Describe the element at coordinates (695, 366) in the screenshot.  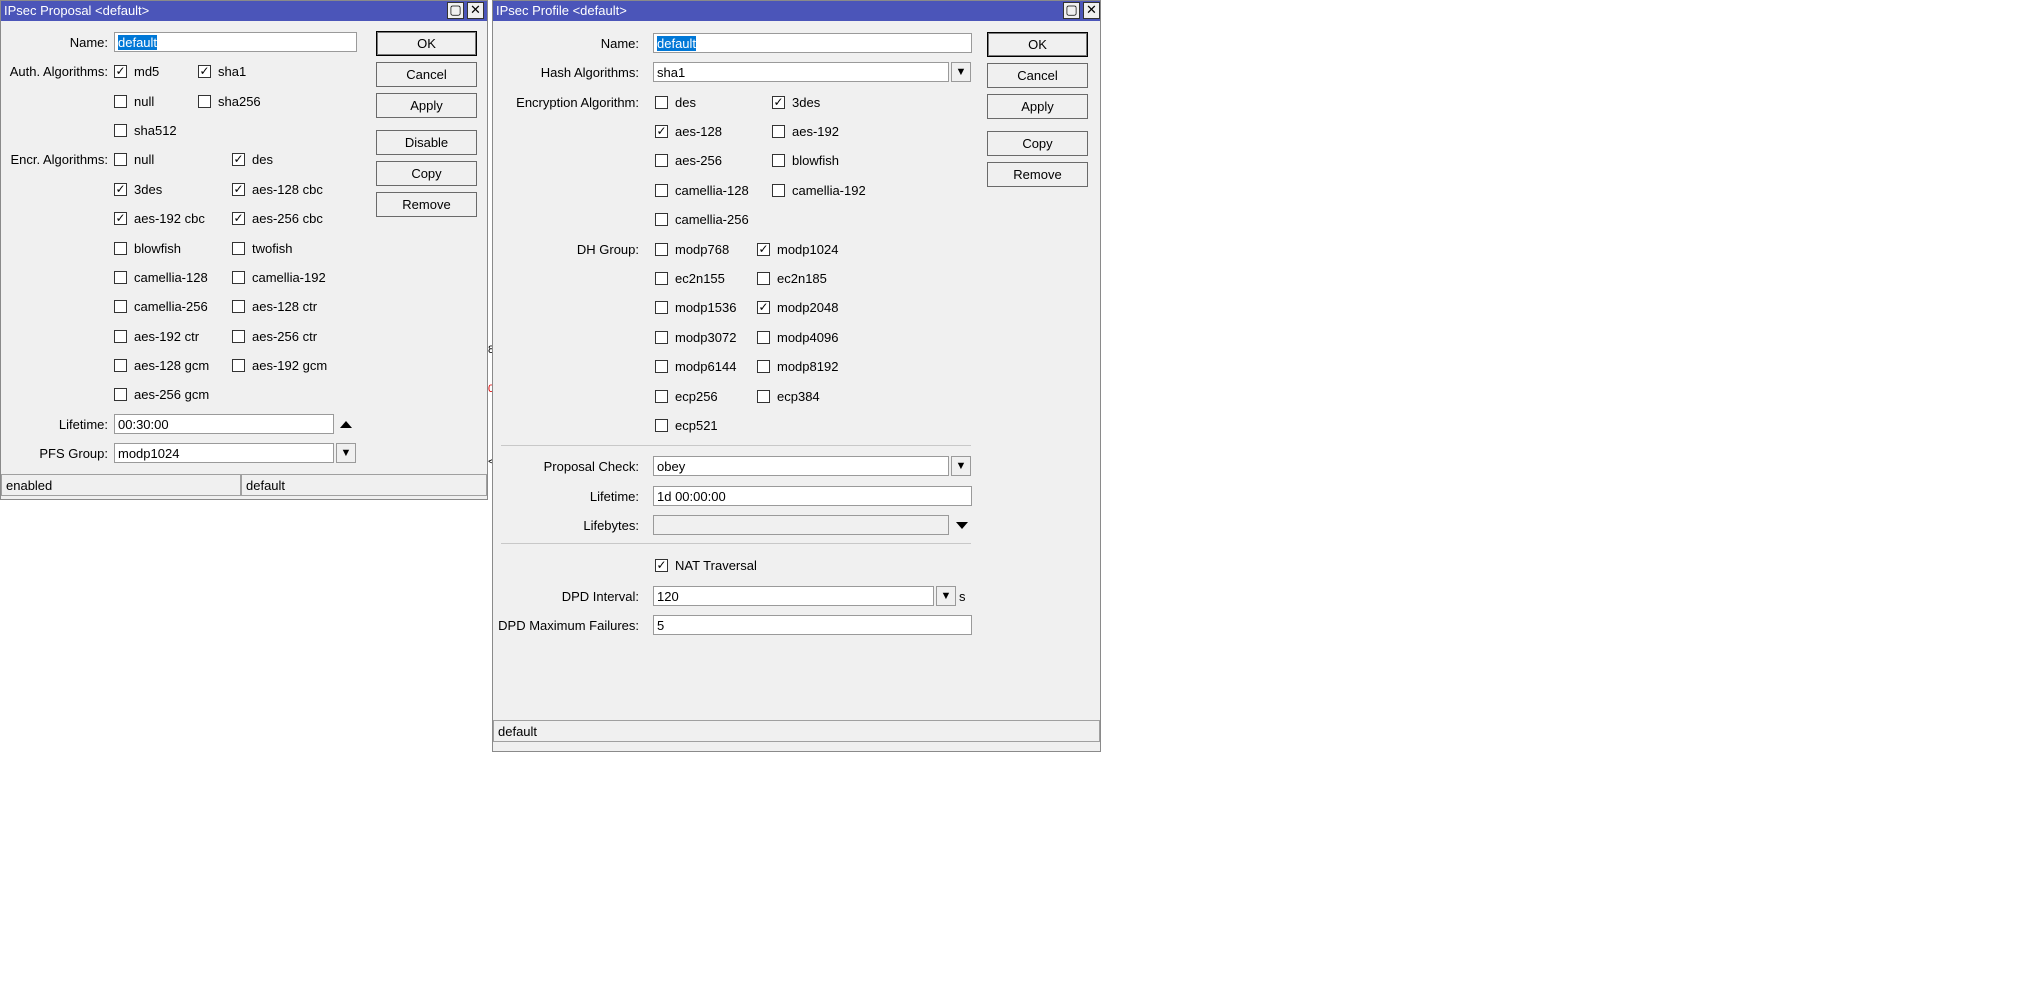
I see `dh-checkbox-modp6144: modp6144` at that location.